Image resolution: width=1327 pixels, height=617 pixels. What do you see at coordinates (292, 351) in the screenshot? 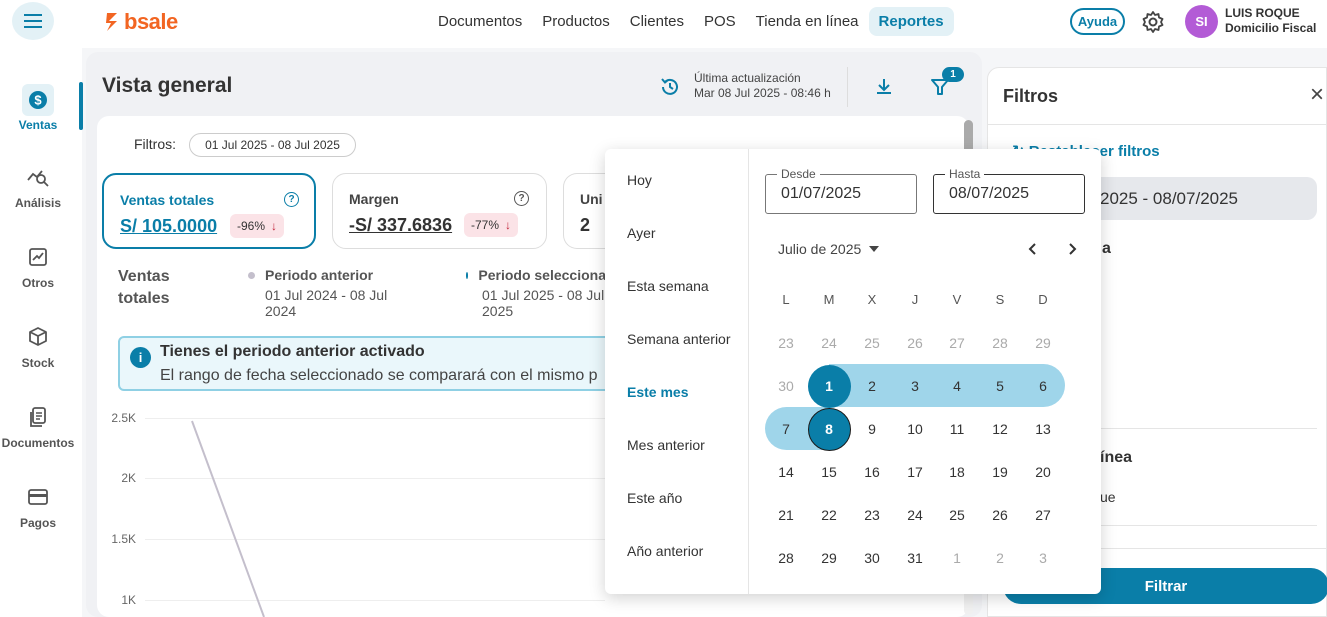
I see `info-title: Tienes el periodo anterior activado` at bounding box center [292, 351].